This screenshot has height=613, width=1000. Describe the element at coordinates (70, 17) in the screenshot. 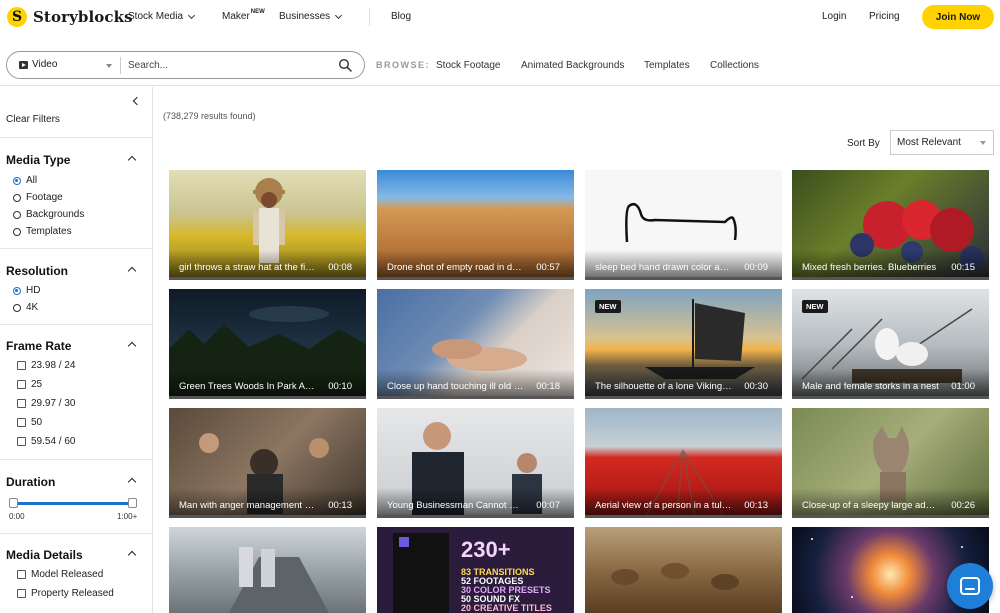

I see `storyblocks-logo: S Storyblocks` at that location.